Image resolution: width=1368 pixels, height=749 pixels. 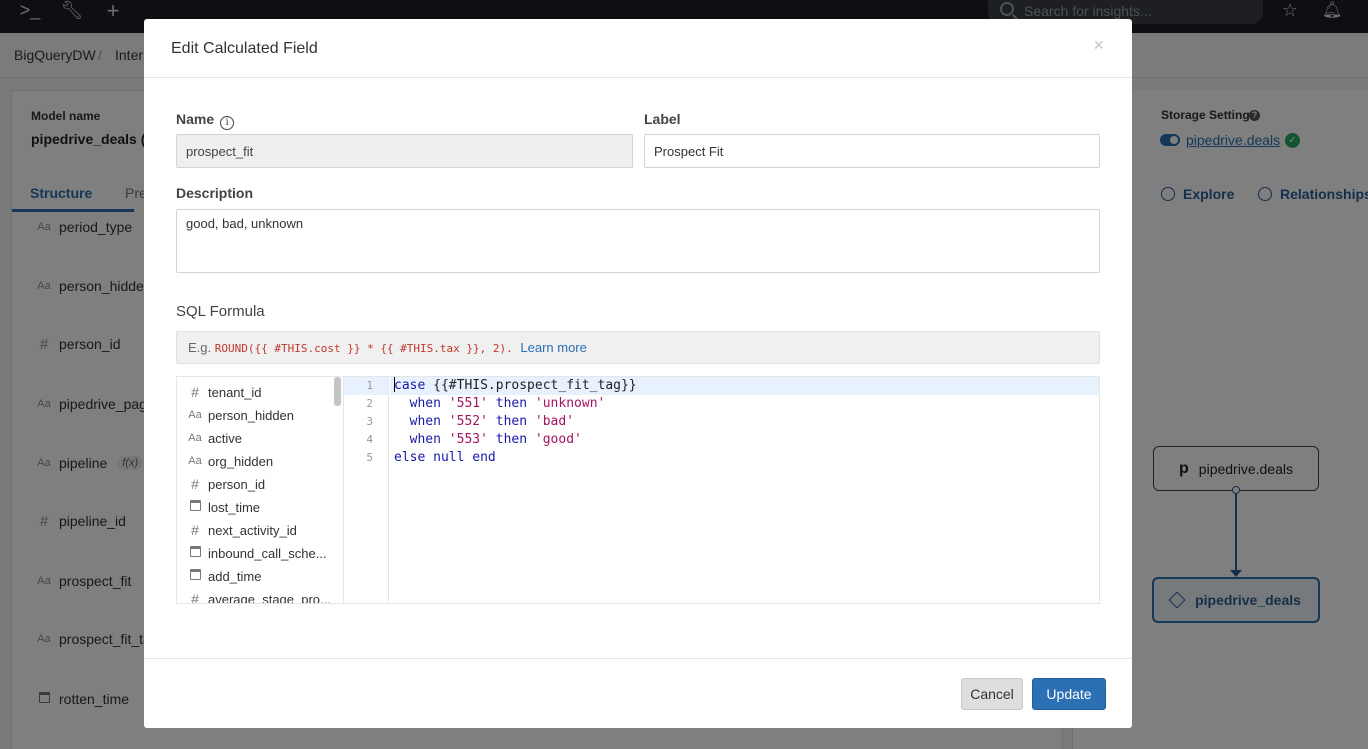 I want to click on close-icon: ×, so click(x=1098, y=45).